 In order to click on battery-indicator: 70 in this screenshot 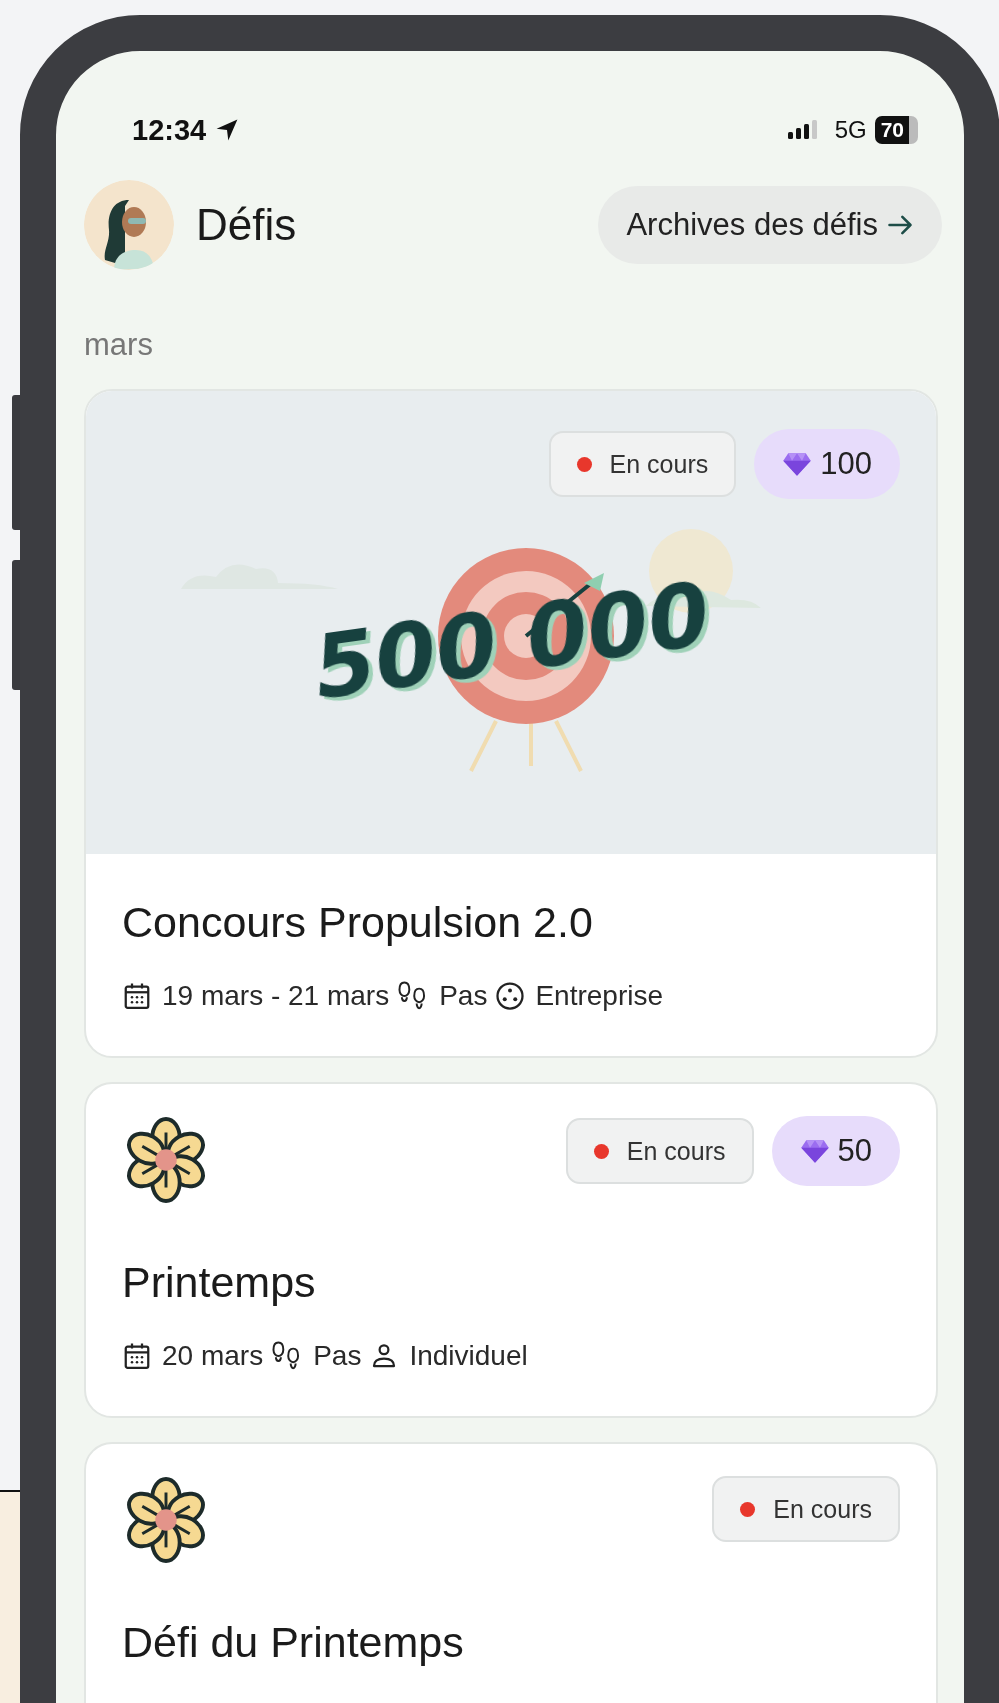, I will do `click(896, 130)`.